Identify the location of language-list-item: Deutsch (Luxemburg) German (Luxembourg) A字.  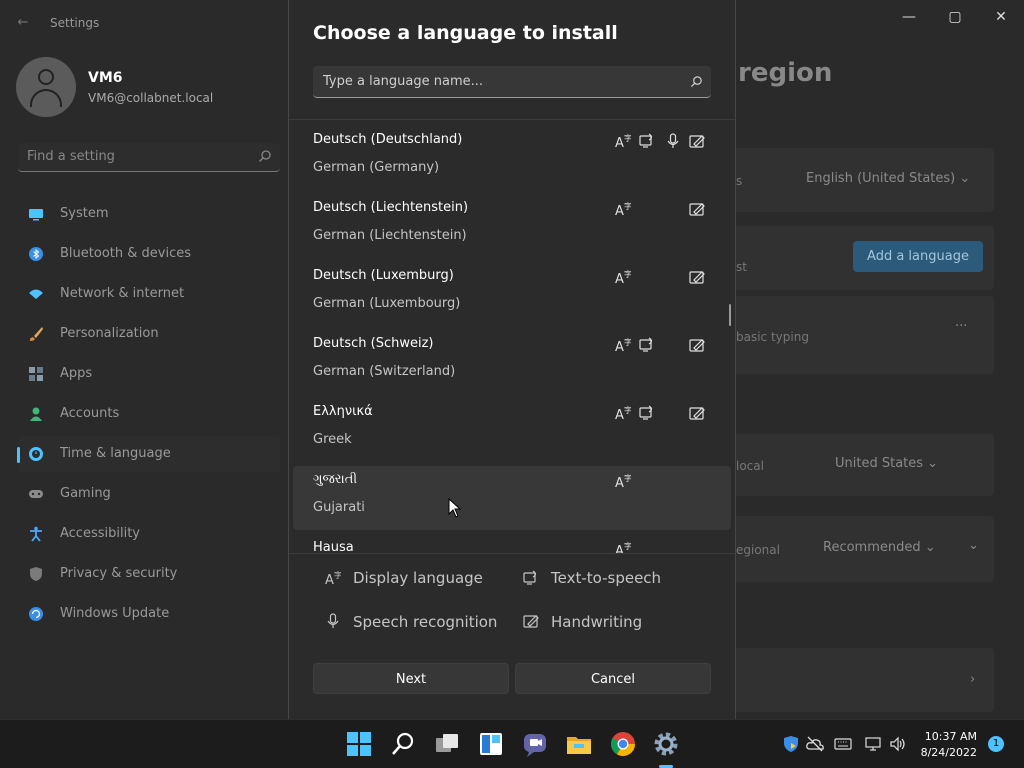
(512, 294).